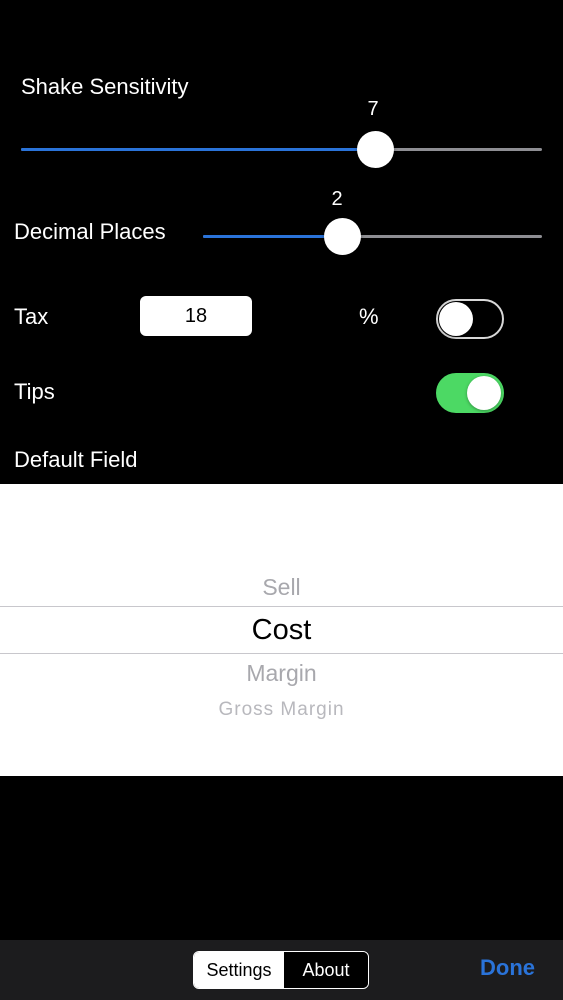 The image size is (563, 1000). I want to click on segment-settings: Settings, so click(239, 970).